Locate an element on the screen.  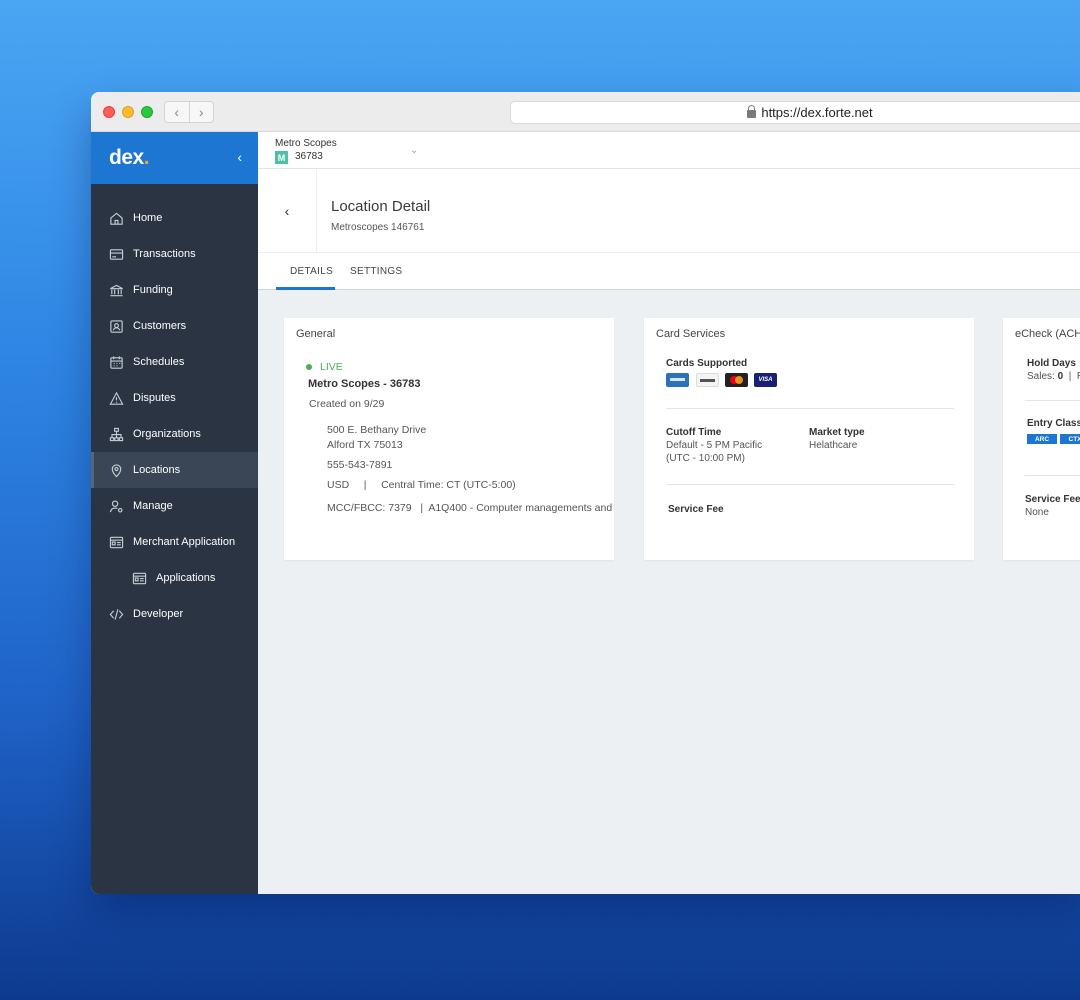
dex-logo: dex. is located at coordinates (129, 158).